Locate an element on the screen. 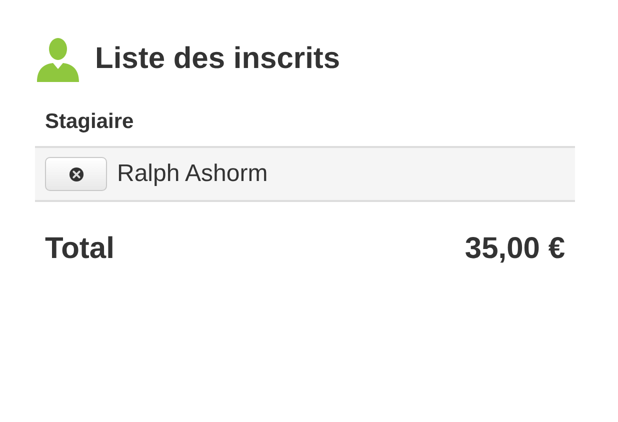  person-icon is located at coordinates (58, 59).